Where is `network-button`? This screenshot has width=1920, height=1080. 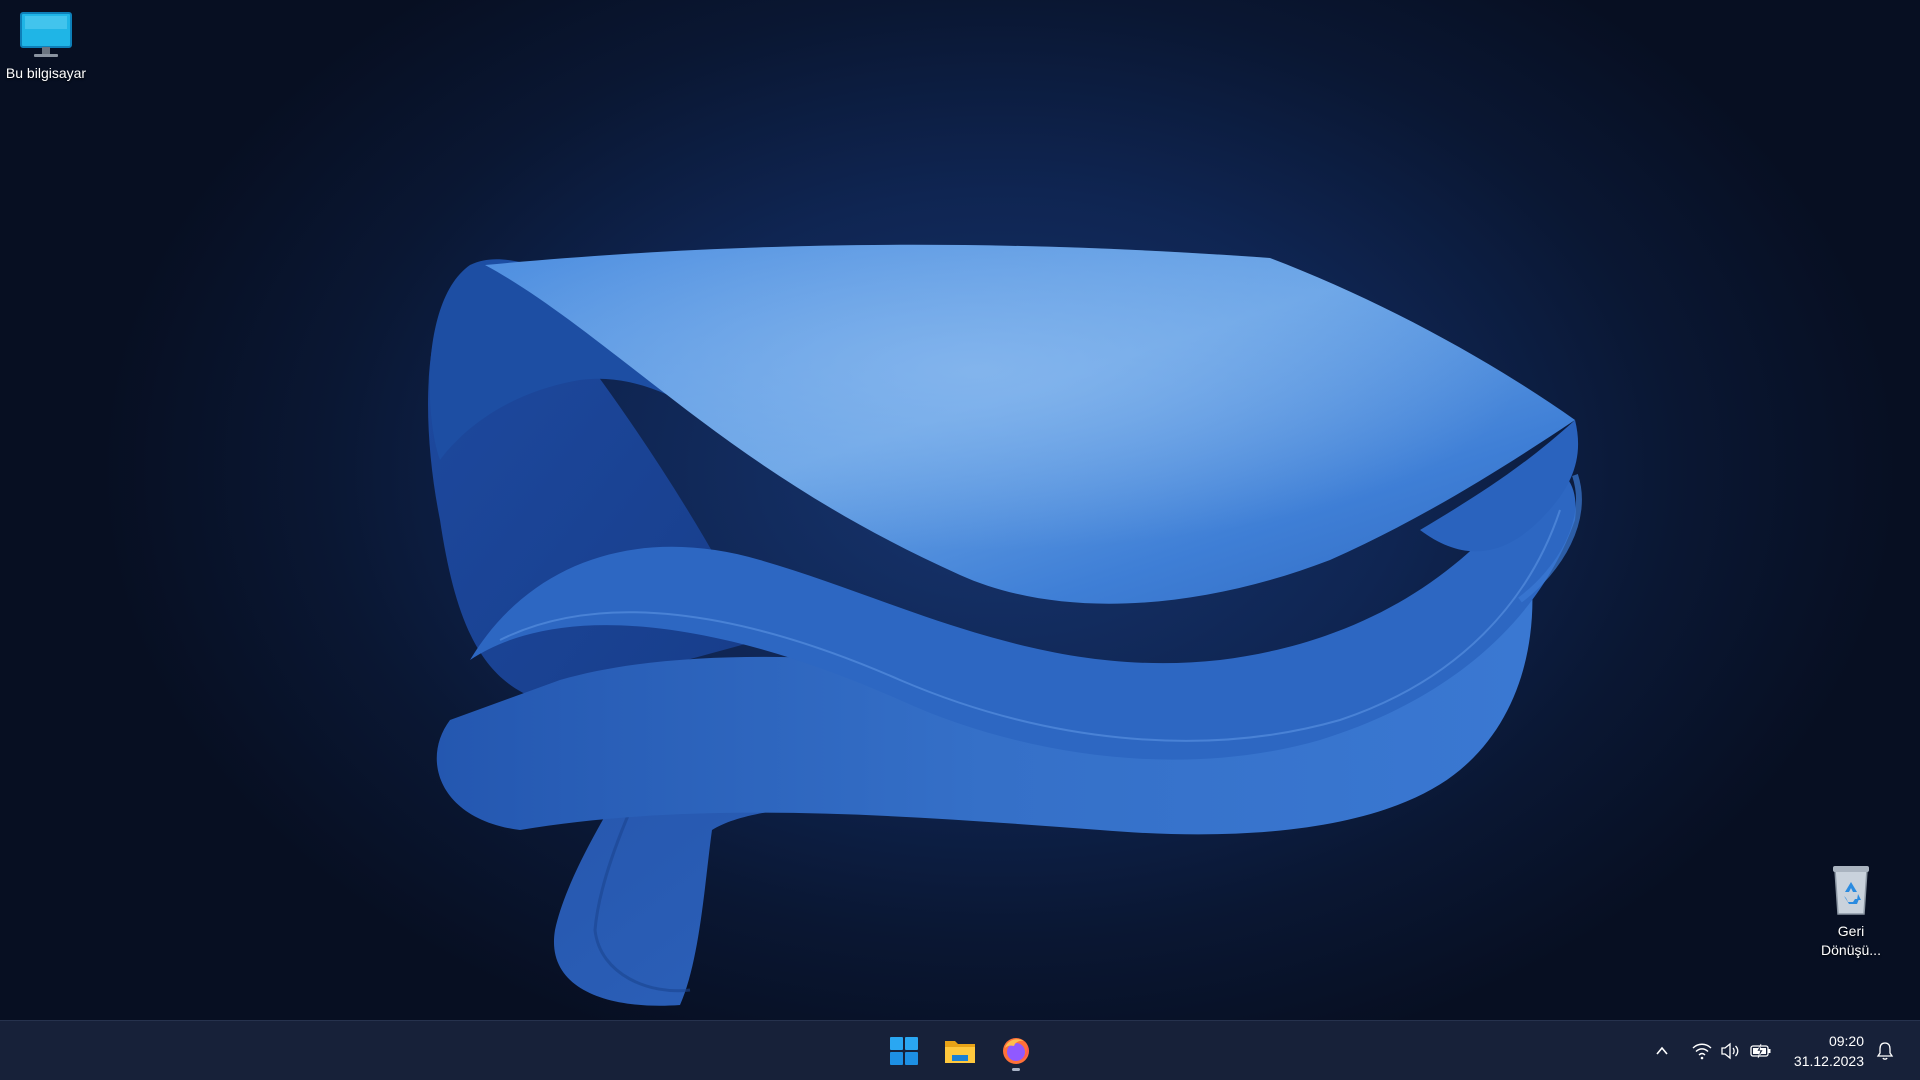
network-button is located at coordinates (1702, 1051).